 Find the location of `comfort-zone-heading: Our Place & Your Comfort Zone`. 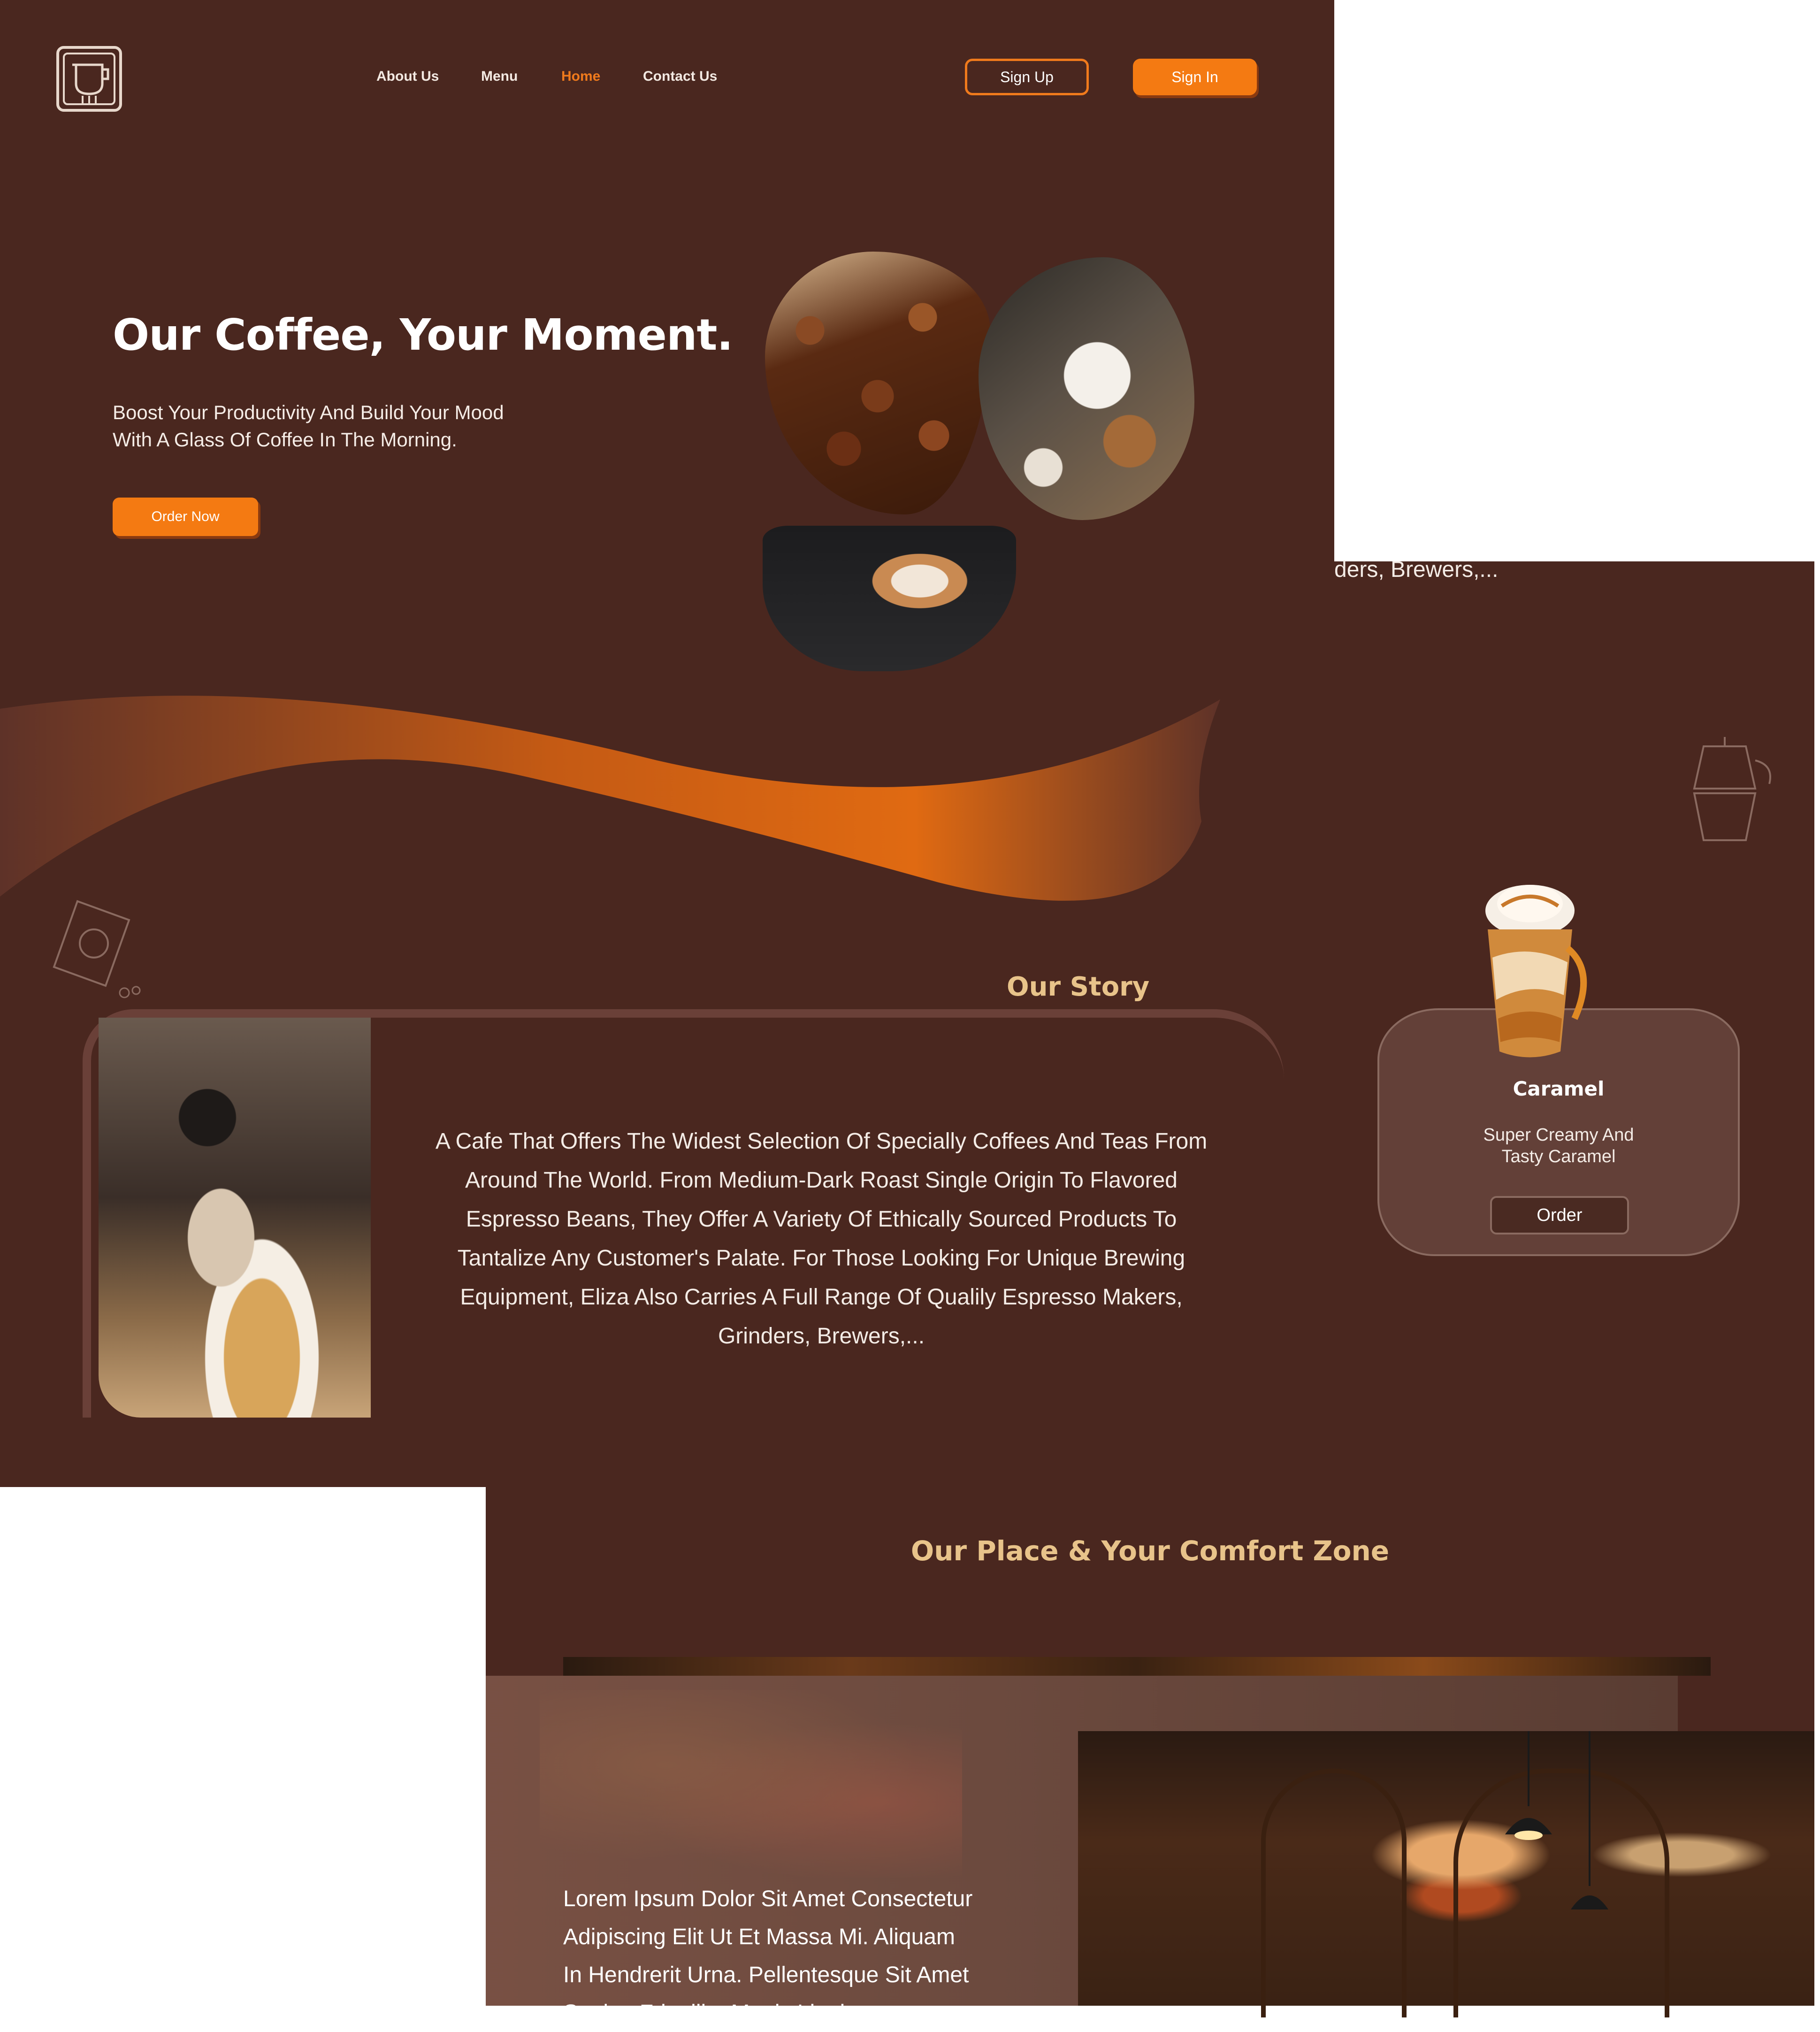

comfort-zone-heading: Our Place & Your Comfort Zone is located at coordinates (1150, 1551).